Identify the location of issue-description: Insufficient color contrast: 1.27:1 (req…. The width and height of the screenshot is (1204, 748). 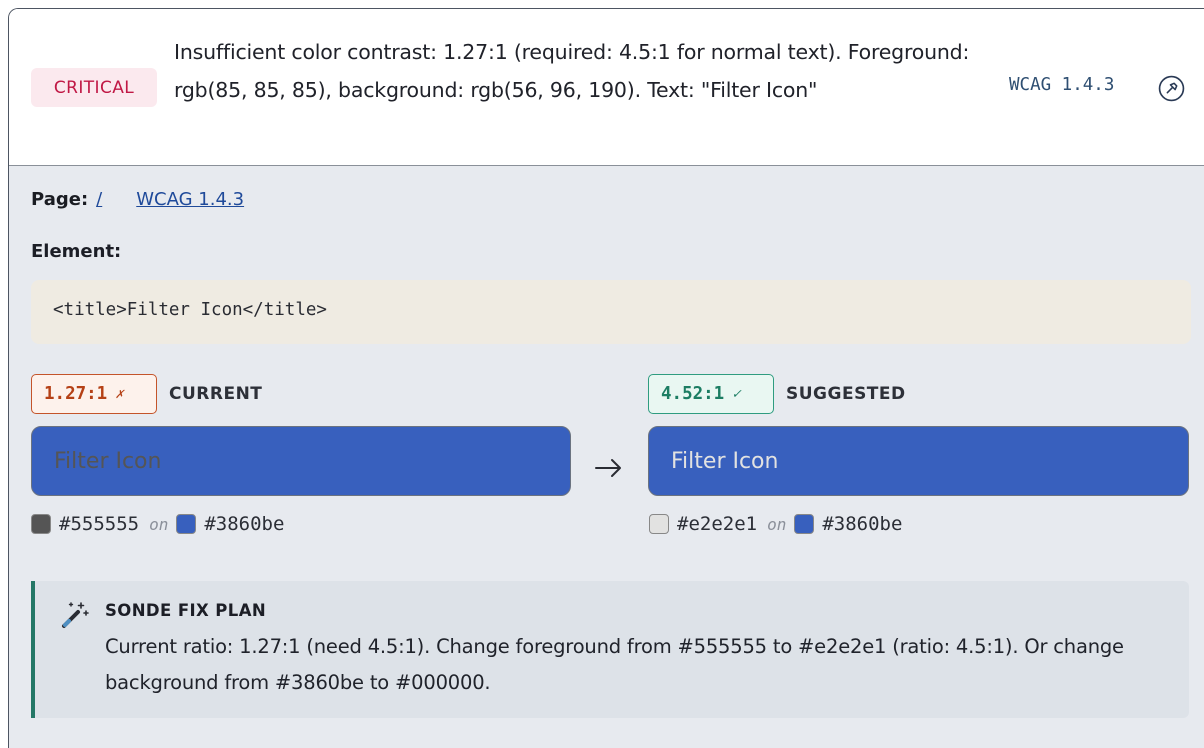
(572, 71).